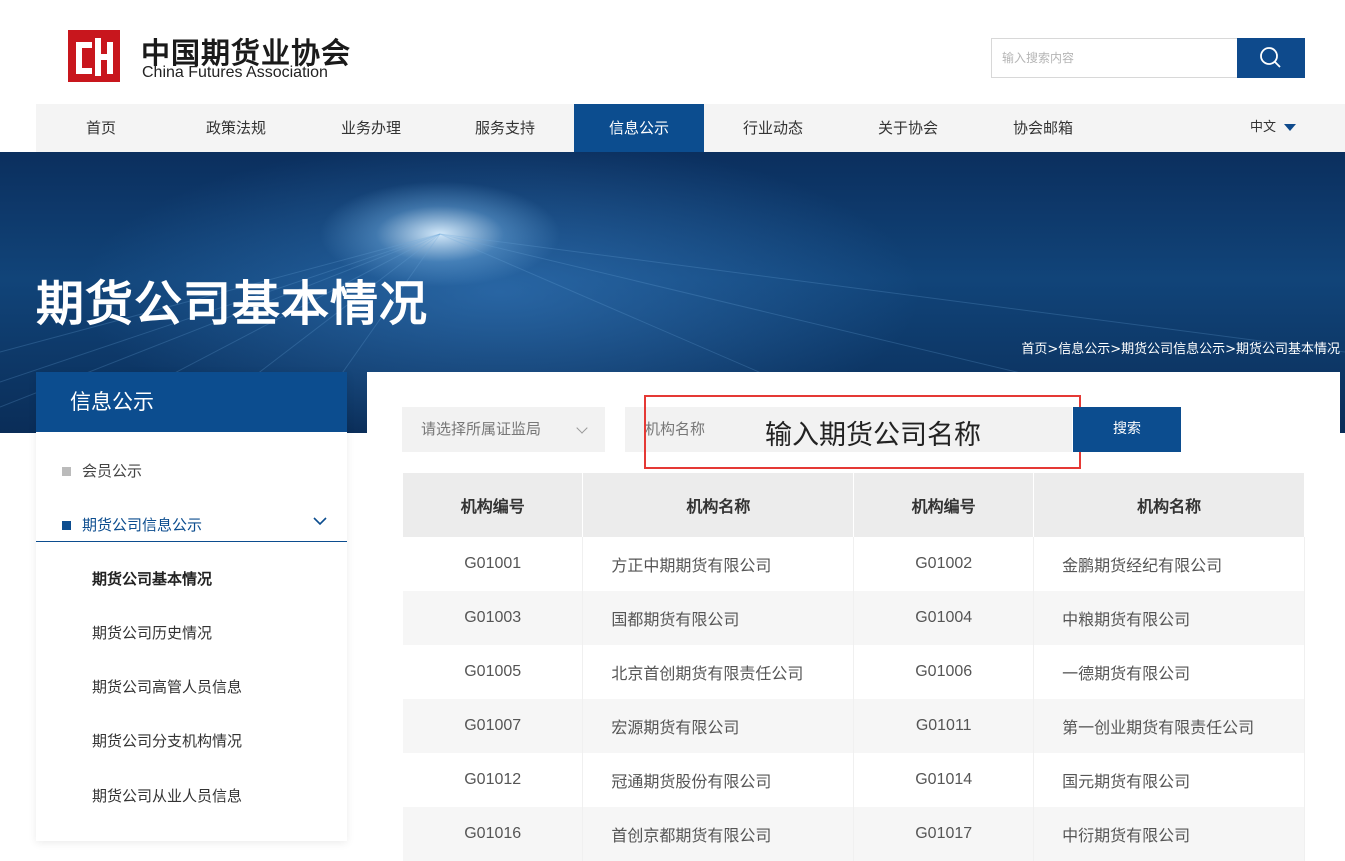 Image resolution: width=1345 pixels, height=861 pixels. What do you see at coordinates (718, 780) in the screenshot?
I see `company-name-link: 冠通期货股份有限公司` at bounding box center [718, 780].